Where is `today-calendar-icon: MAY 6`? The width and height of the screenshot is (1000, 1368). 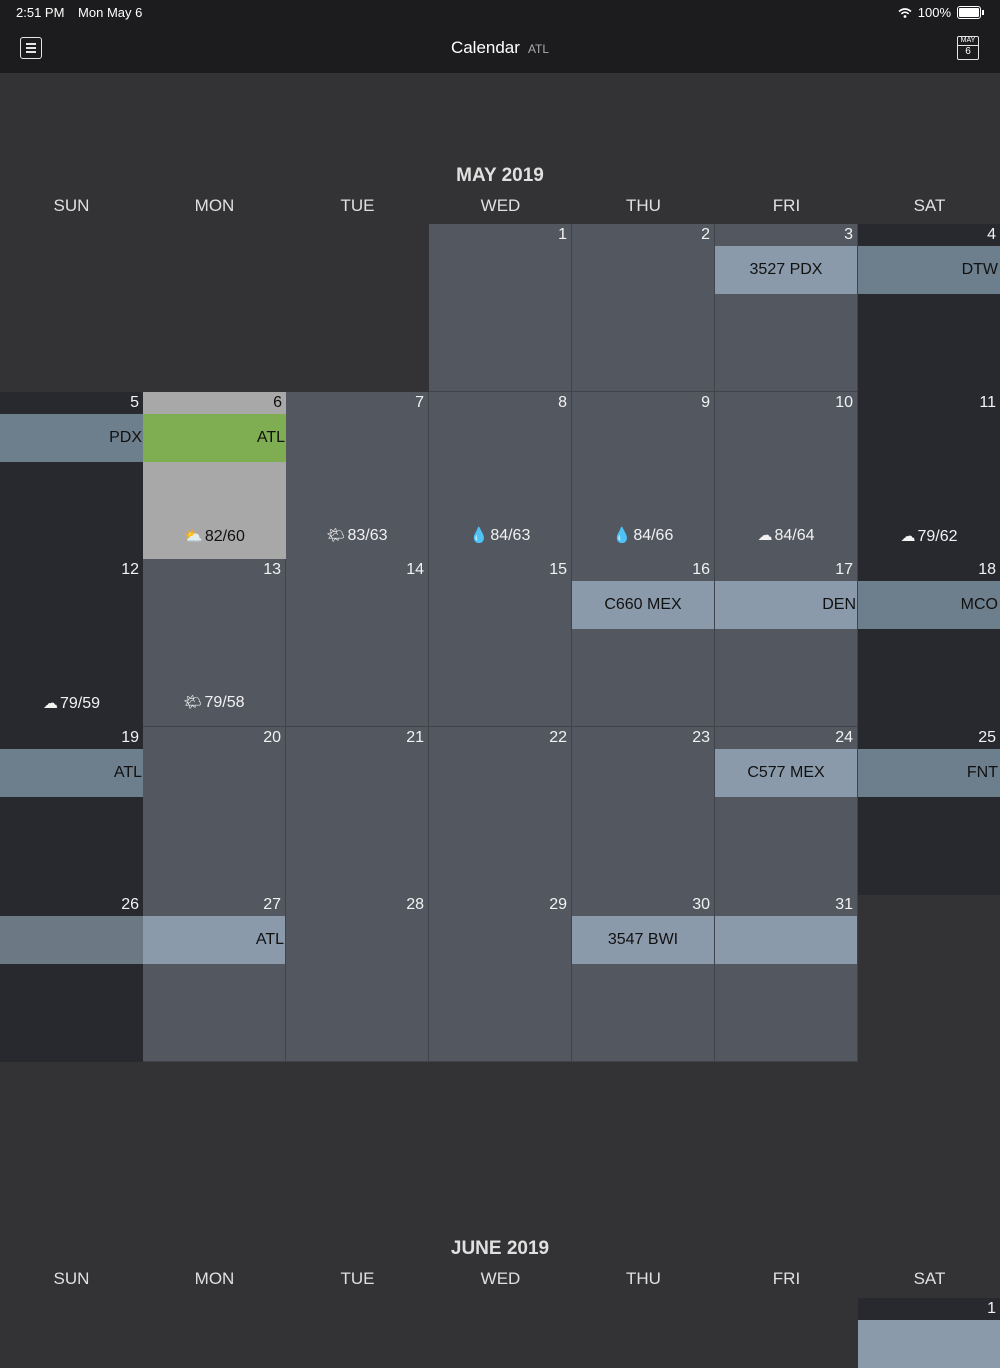
today-calendar-icon: MAY 6 is located at coordinates (968, 48).